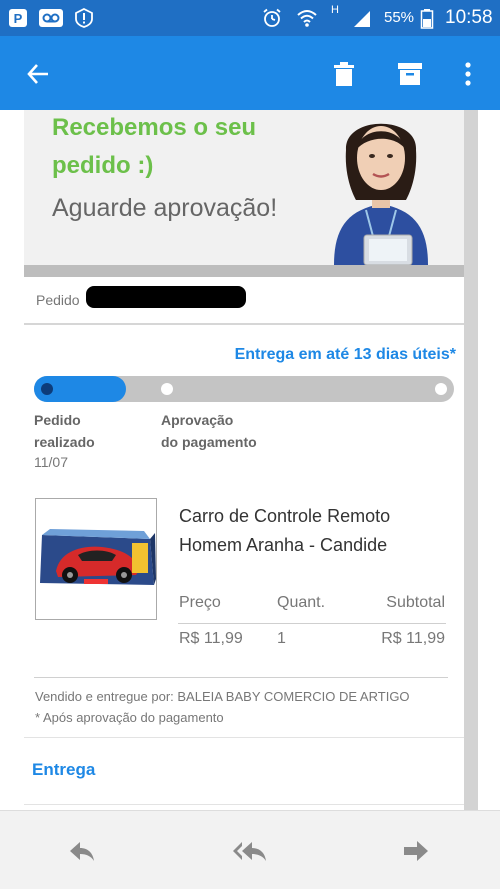 The width and height of the screenshot is (500, 889). Describe the element at coordinates (381, 194) in the screenshot. I see `assistant-illustration` at that location.